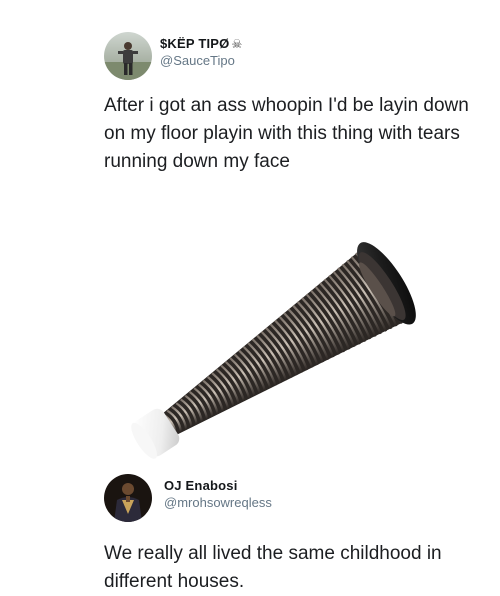 The image size is (500, 596). Describe the element at coordinates (194, 43) in the screenshot. I see `display-name-text: $KËP TIPØ` at that location.